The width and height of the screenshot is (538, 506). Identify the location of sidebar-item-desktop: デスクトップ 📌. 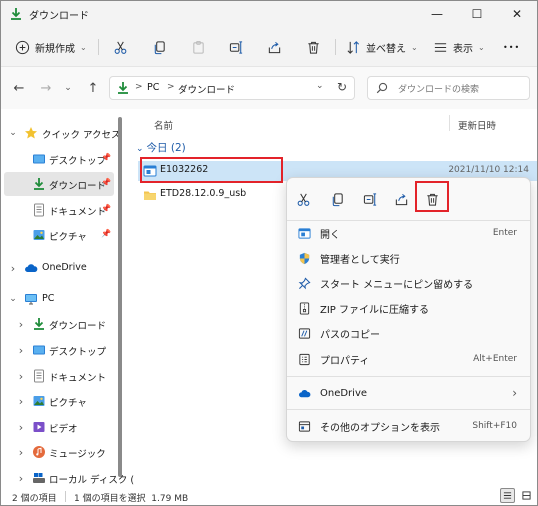
(59, 159).